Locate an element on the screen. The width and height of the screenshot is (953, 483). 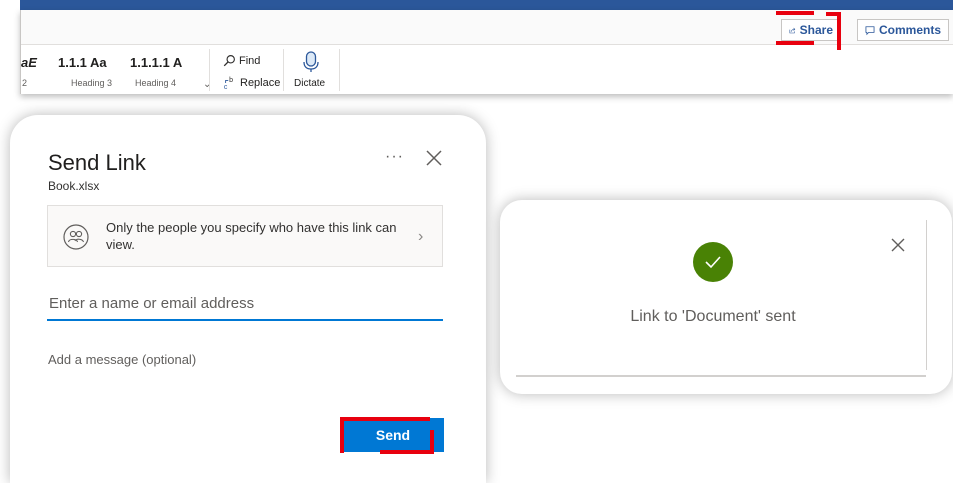
people-icon is located at coordinates (76, 237).